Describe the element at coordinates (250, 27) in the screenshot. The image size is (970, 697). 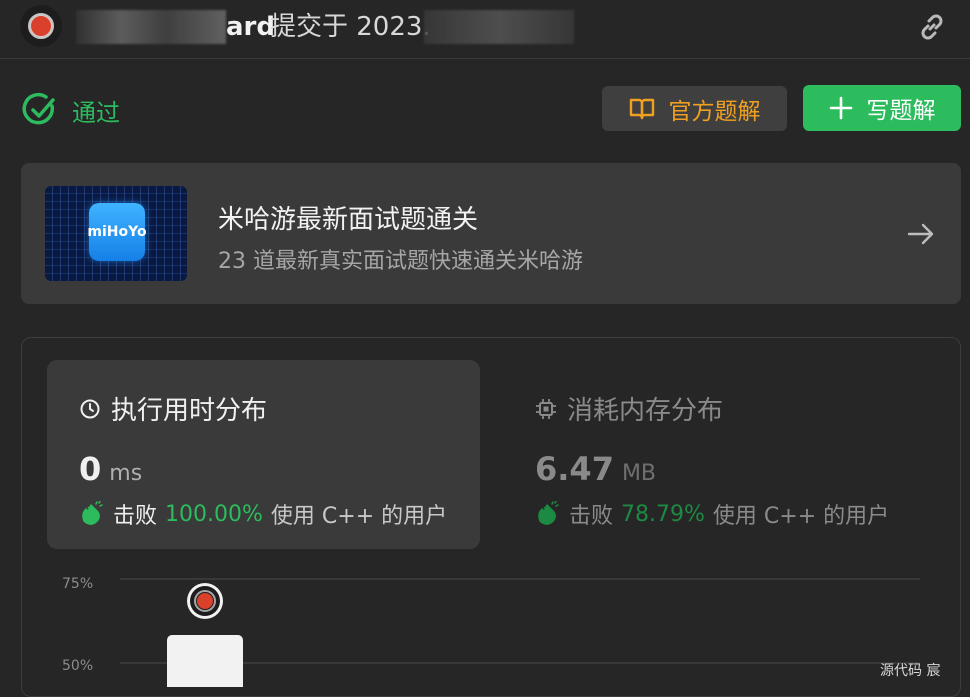
I see `username-suffix: ard` at that location.